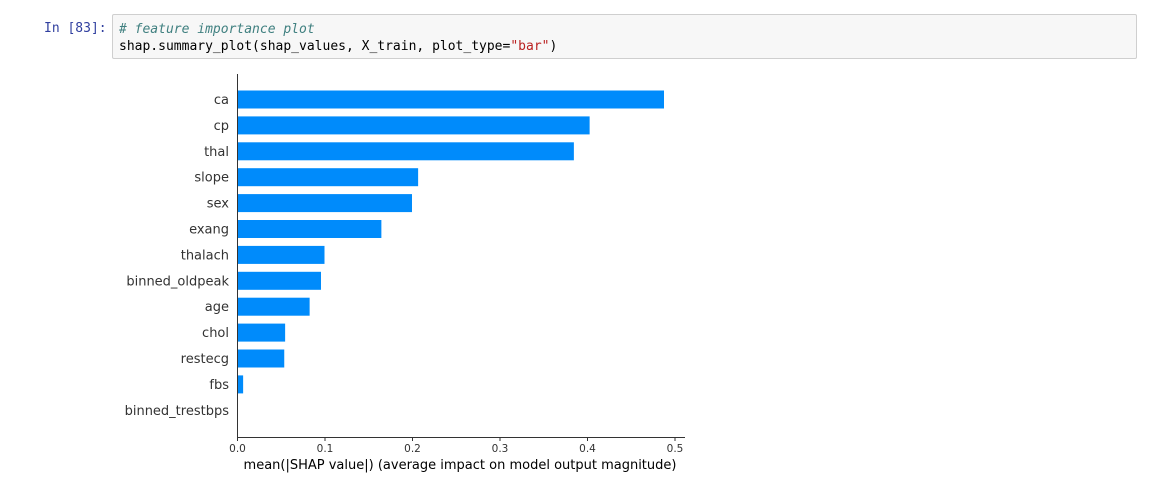 The height and width of the screenshot is (489, 1174). What do you see at coordinates (261, 358) in the screenshot?
I see `bar-restecg` at bounding box center [261, 358].